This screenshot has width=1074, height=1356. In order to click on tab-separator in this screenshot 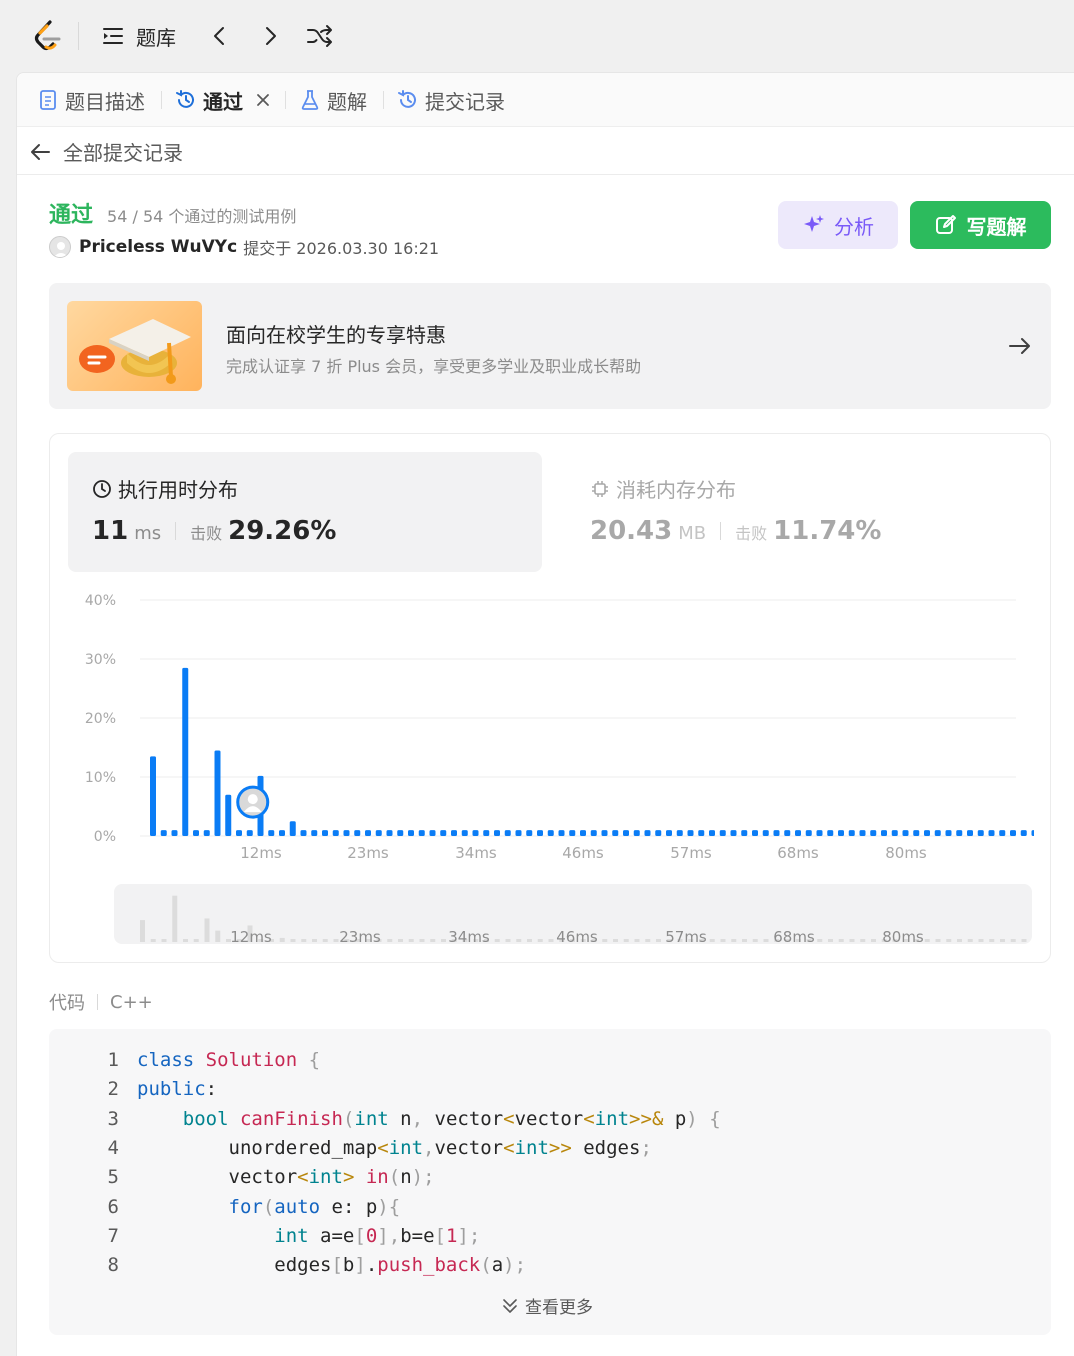, I will do `click(383, 100)`.